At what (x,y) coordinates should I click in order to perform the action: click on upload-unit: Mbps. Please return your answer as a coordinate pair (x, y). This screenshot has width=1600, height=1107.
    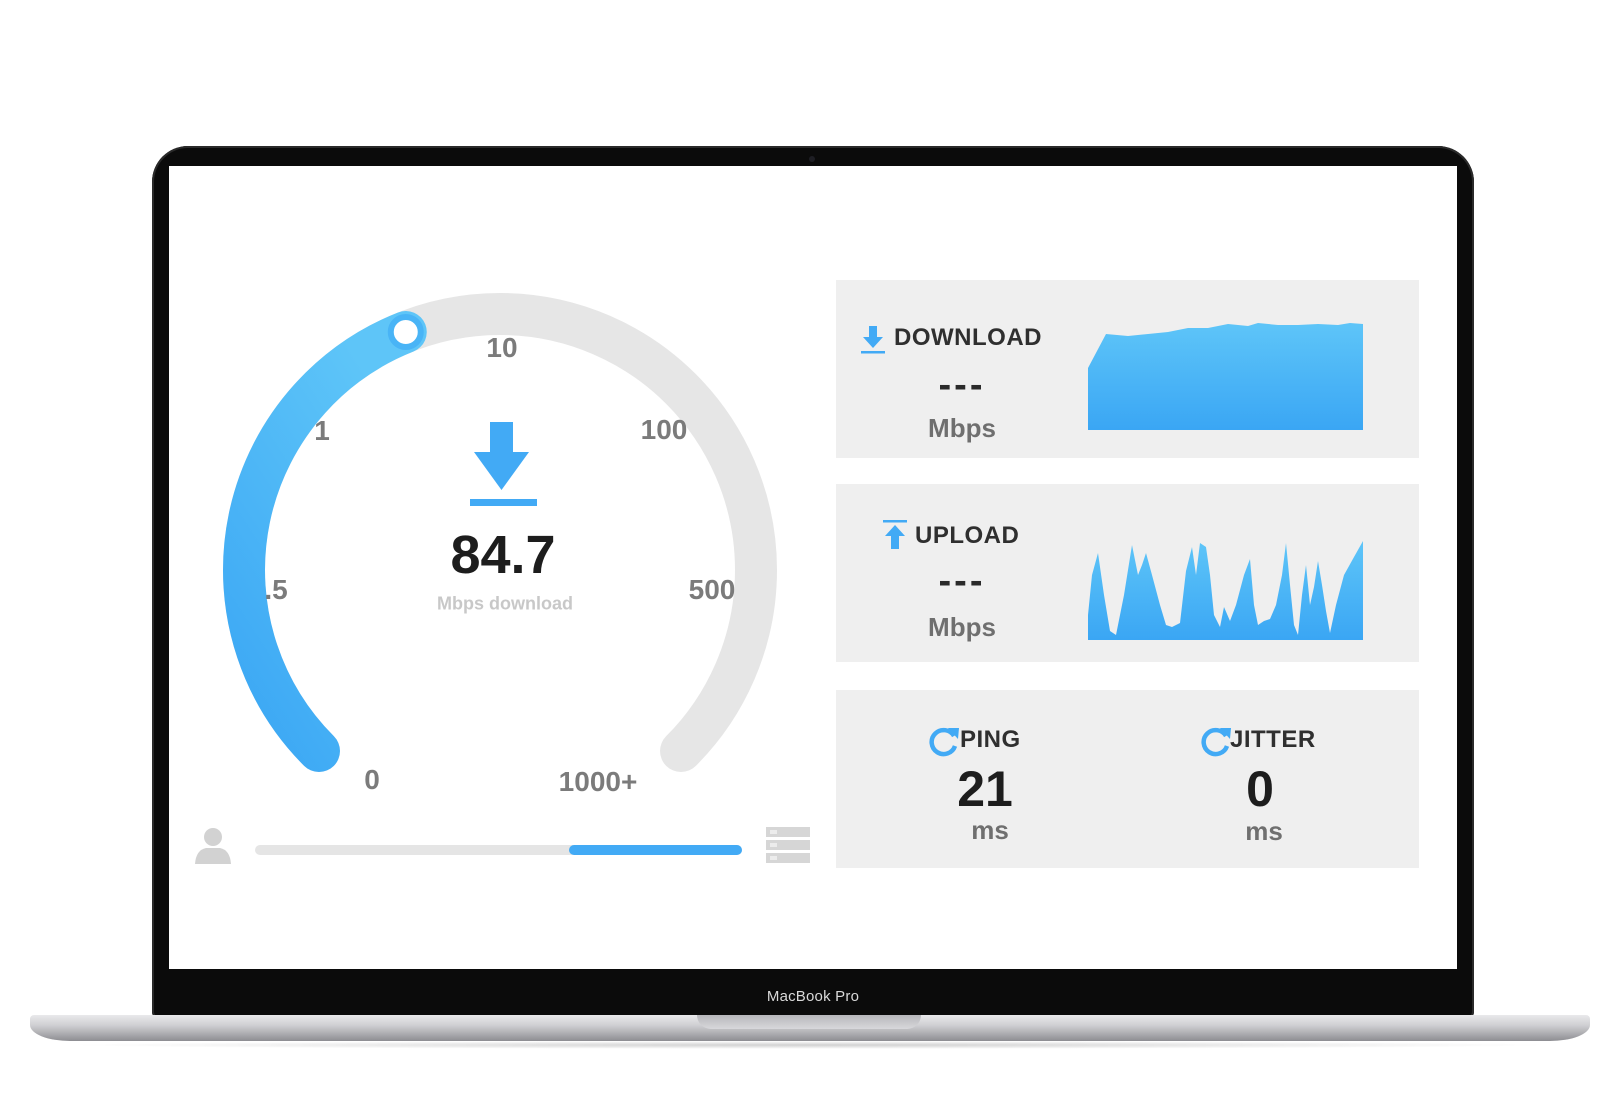
    Looking at the image, I should click on (962, 627).